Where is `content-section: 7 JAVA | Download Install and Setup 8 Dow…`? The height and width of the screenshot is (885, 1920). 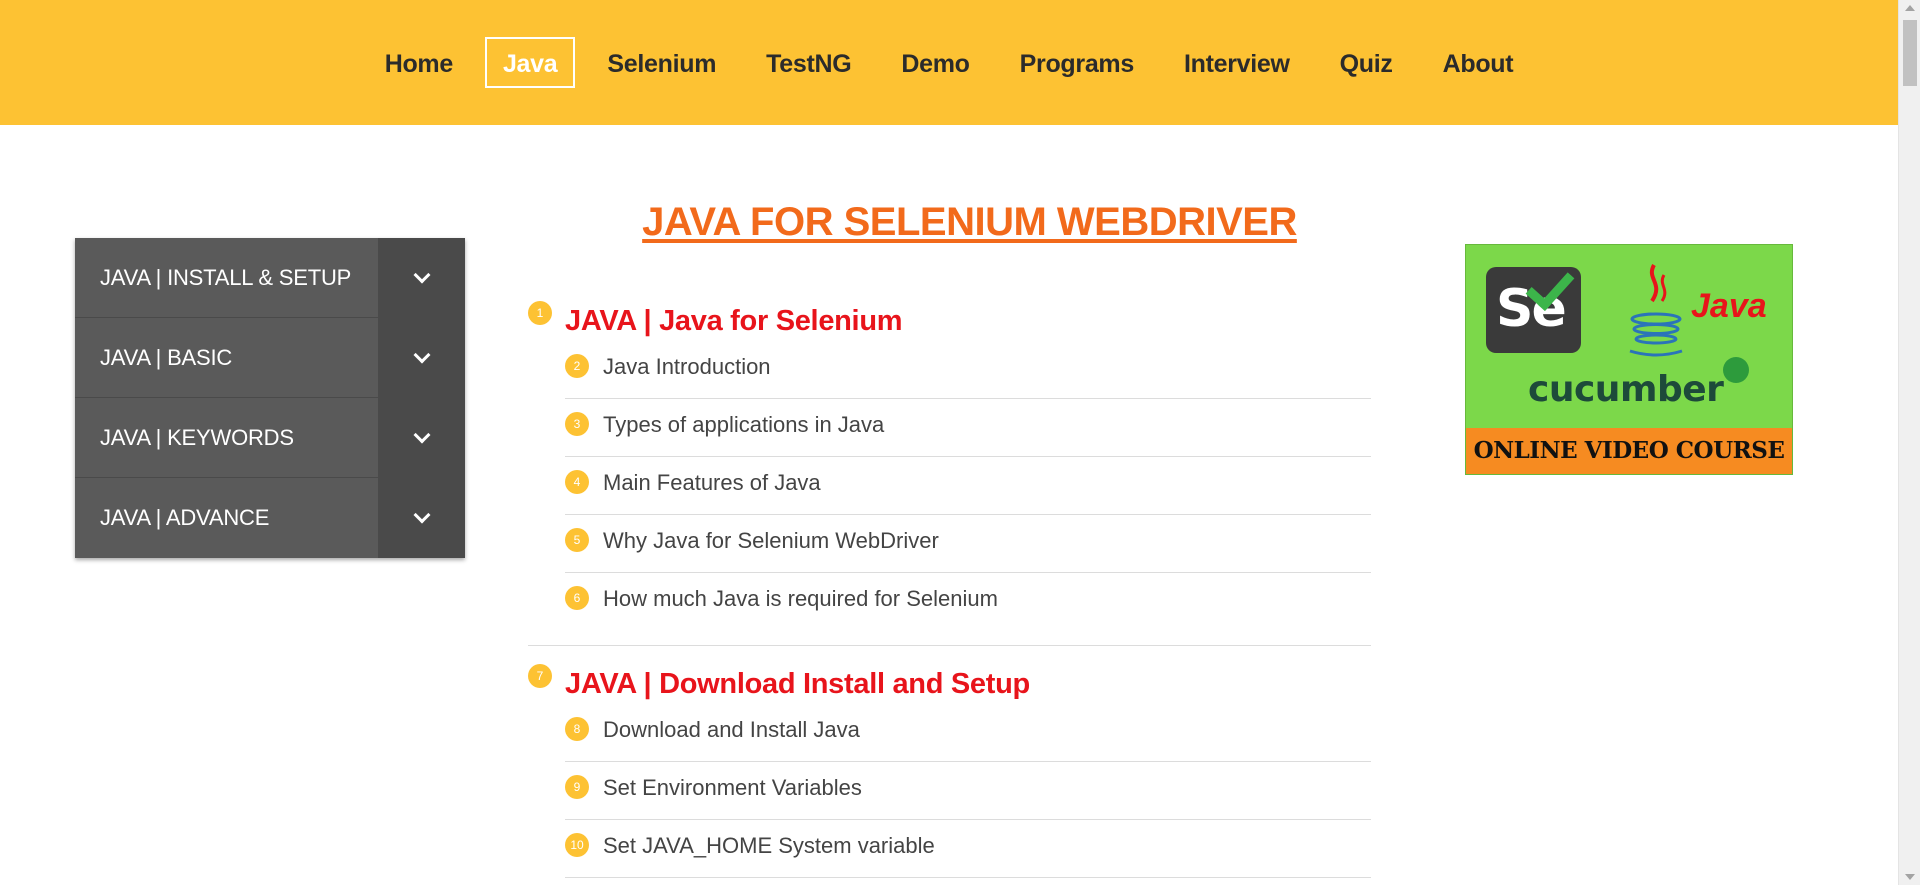
content-section: 7 JAVA | Download Install and Setup 8 Dow… is located at coordinates (949, 771).